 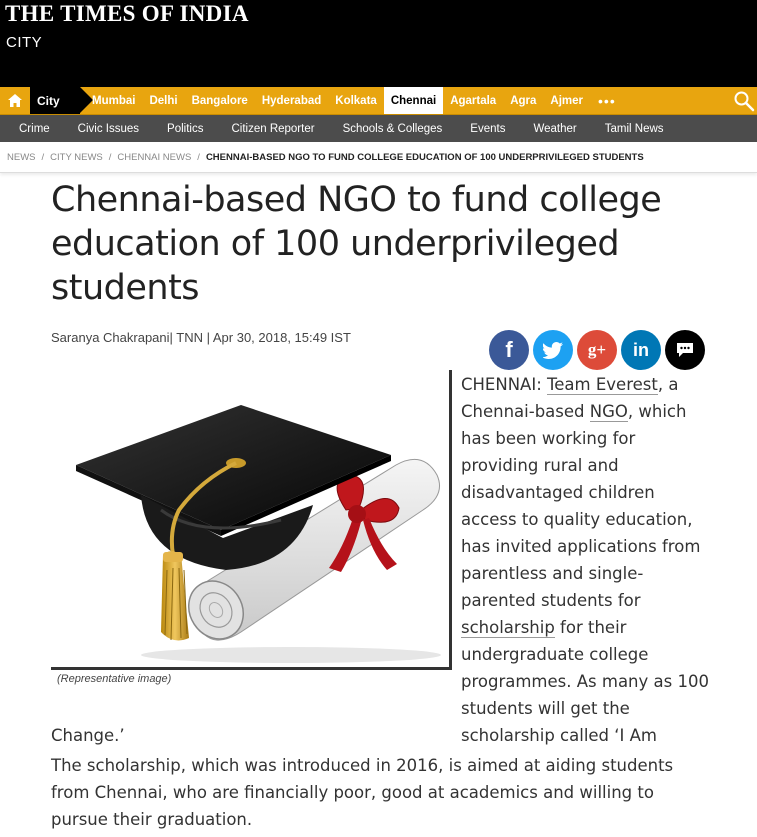 What do you see at coordinates (154, 157) in the screenshot?
I see `breadcrumb-chennai-news: CHENNAI NEWS` at bounding box center [154, 157].